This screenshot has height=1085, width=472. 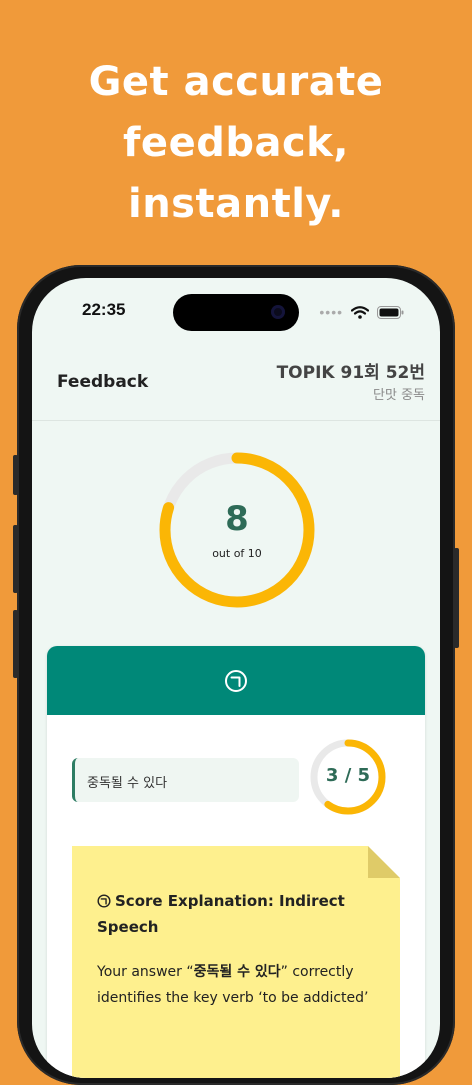 What do you see at coordinates (237, 972) in the screenshot?
I see `note-body-bold: 중독될 수 있다` at bounding box center [237, 972].